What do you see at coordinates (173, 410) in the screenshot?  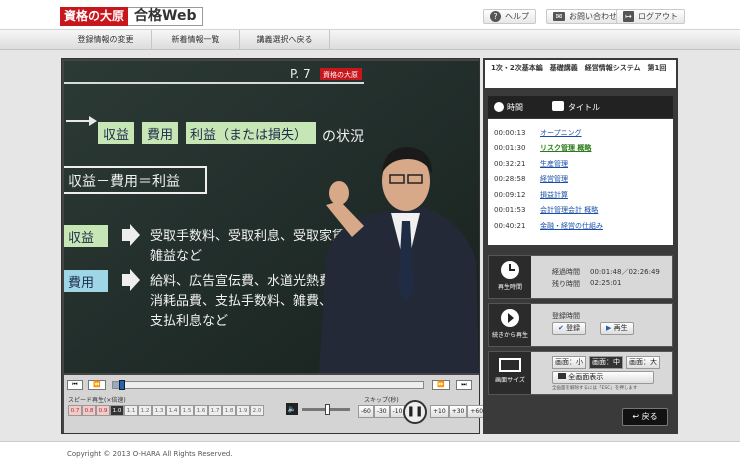 I see `speed-button: 1.4` at bounding box center [173, 410].